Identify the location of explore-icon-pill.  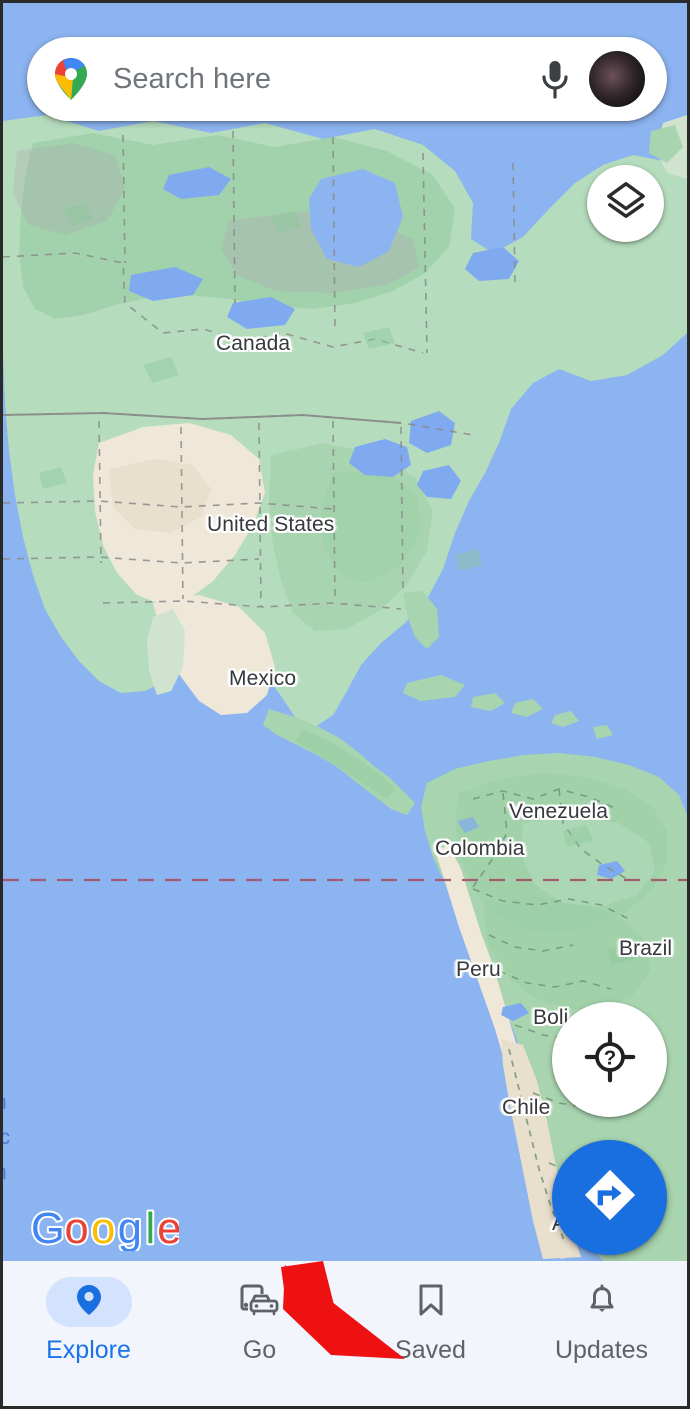
(88, 1302).